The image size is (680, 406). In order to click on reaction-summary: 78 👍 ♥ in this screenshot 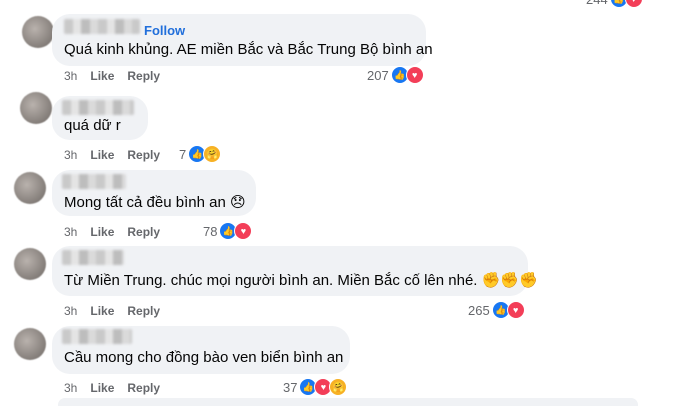, I will do `click(228, 231)`.